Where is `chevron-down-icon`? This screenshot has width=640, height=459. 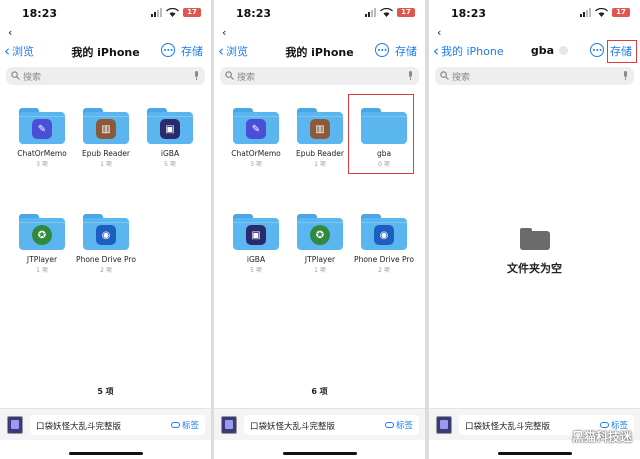
chevron-down-icon is located at coordinates (564, 50).